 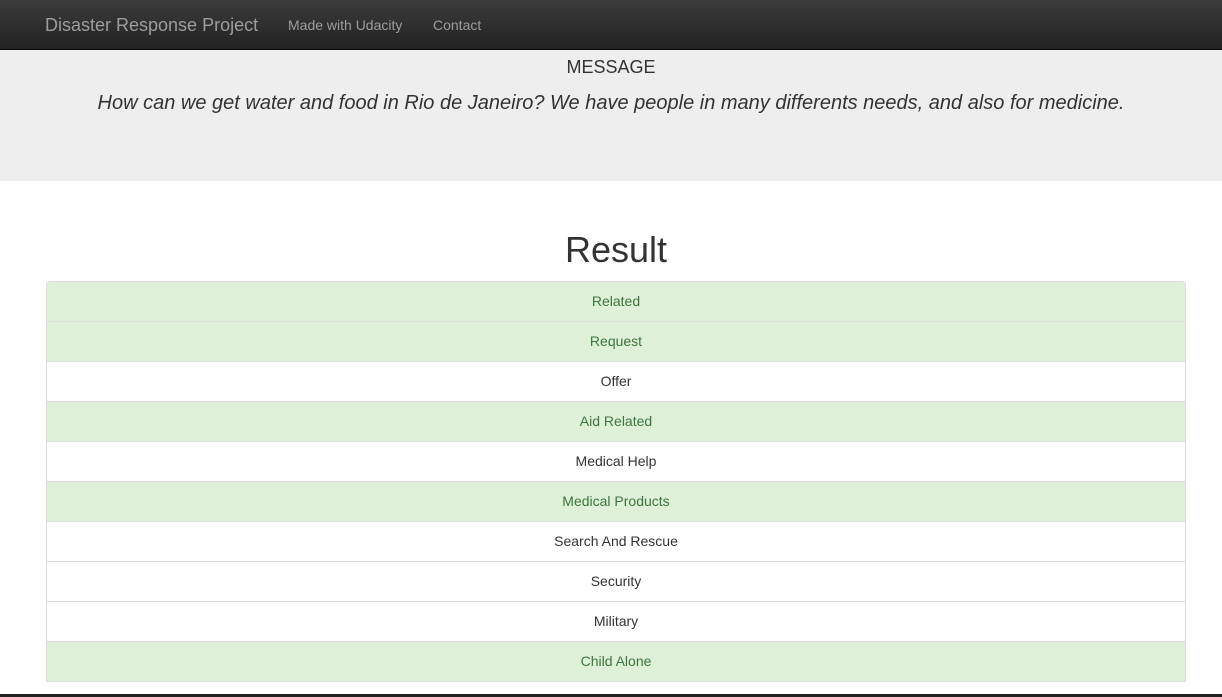 What do you see at coordinates (616, 249) in the screenshot?
I see `result-title: Result` at bounding box center [616, 249].